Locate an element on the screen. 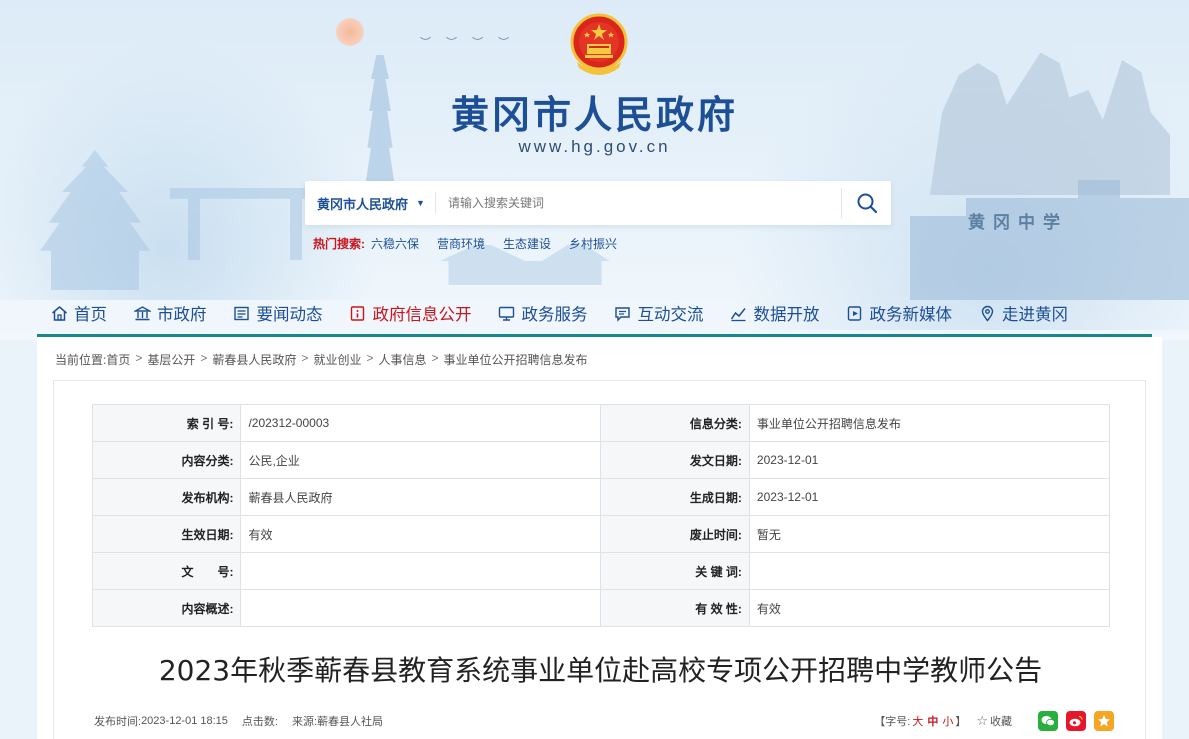 The width and height of the screenshot is (1189, 739). nav-item-news: 要闻动态 is located at coordinates (278, 313).